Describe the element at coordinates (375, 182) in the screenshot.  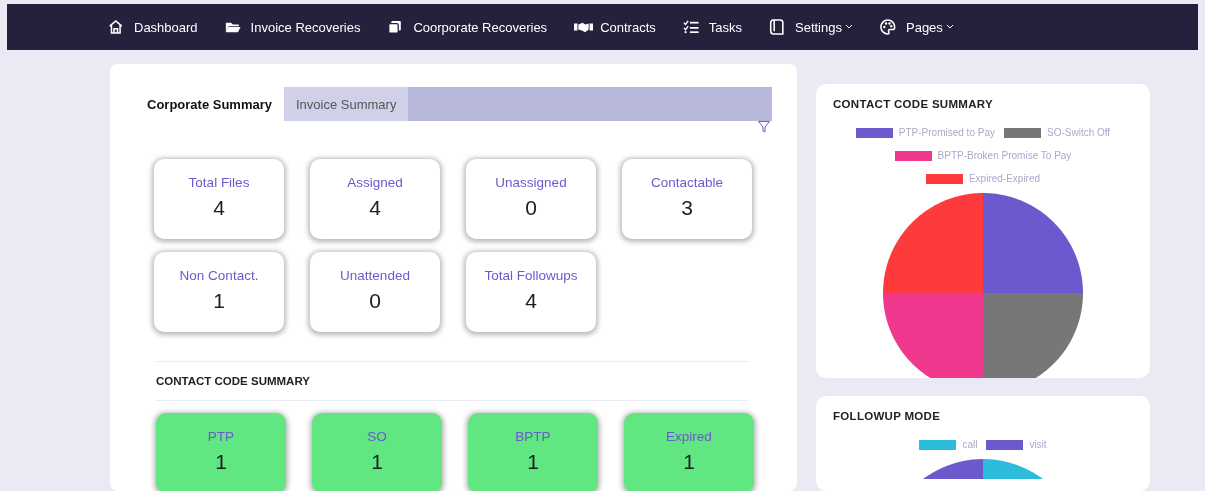
I see `stat-label: Assigned` at that location.